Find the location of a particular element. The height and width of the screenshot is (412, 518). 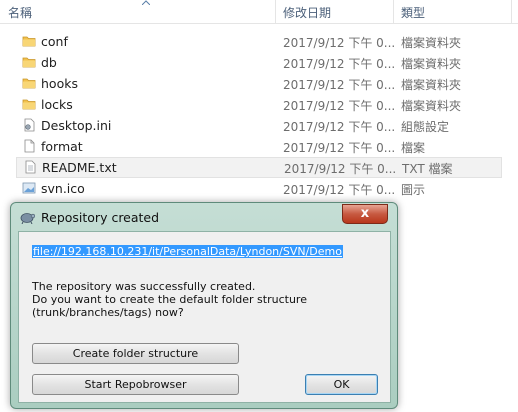

file-row-svn-ico: svn.ico 2017/9/12 下午 0... 圖示 is located at coordinates (259, 188).